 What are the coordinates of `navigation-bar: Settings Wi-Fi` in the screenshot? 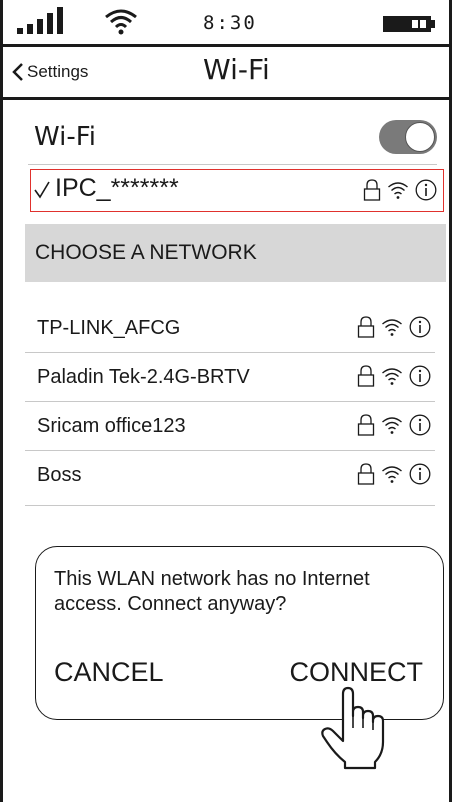 It's located at (226, 73).